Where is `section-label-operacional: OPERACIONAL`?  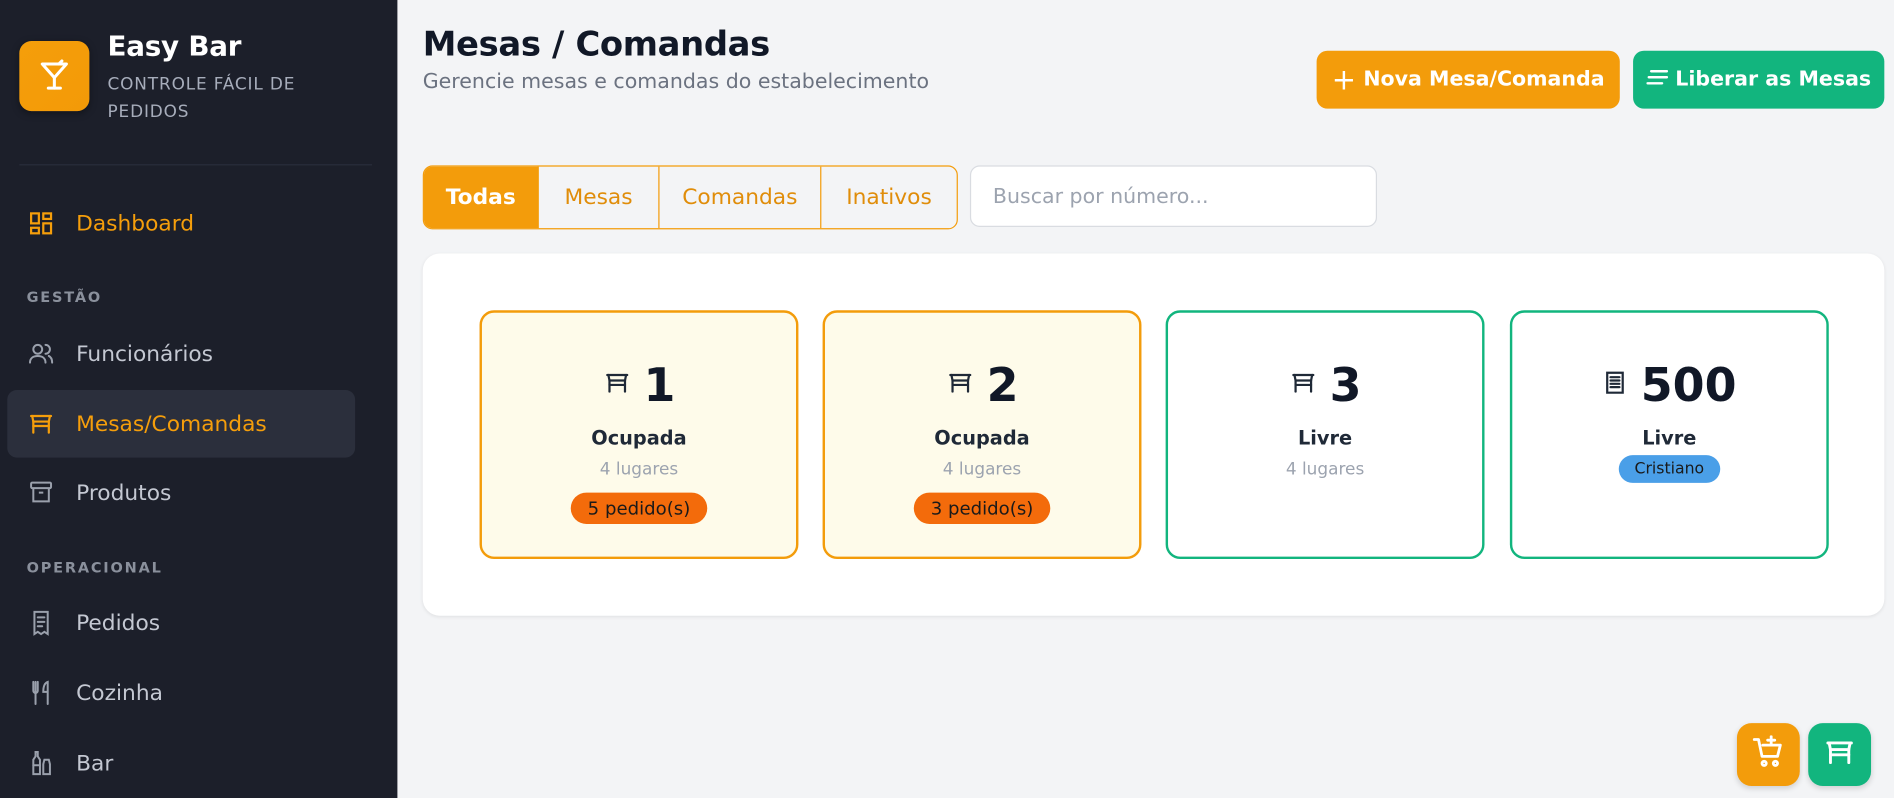 section-label-operacional: OPERACIONAL is located at coordinates (94, 567).